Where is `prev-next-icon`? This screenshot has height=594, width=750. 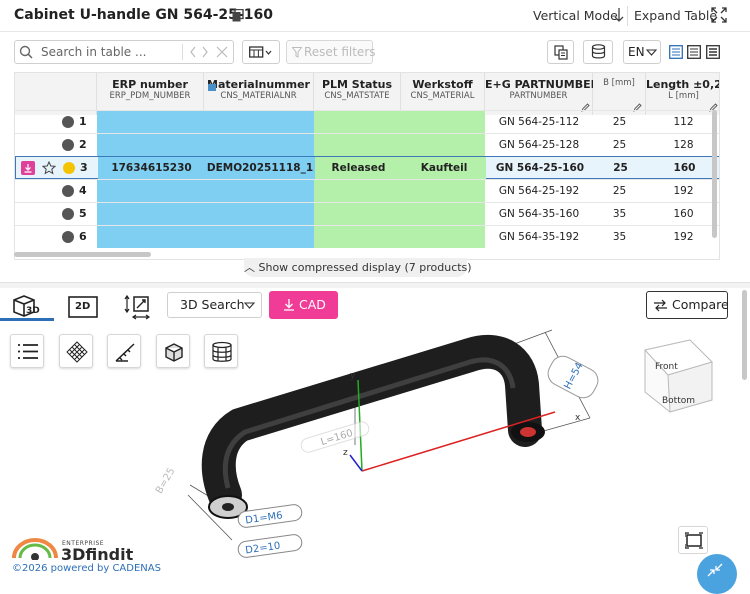
prev-next-icon is located at coordinates (200, 52).